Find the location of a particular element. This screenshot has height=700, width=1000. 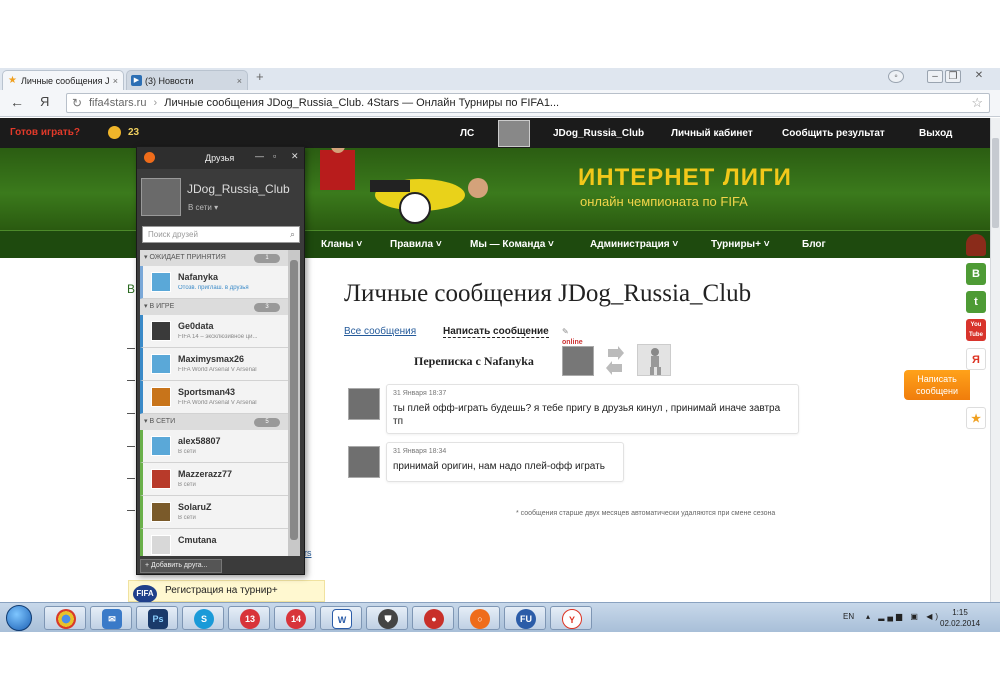

fifa14-icon: 14 is located at coordinates (296, 619).